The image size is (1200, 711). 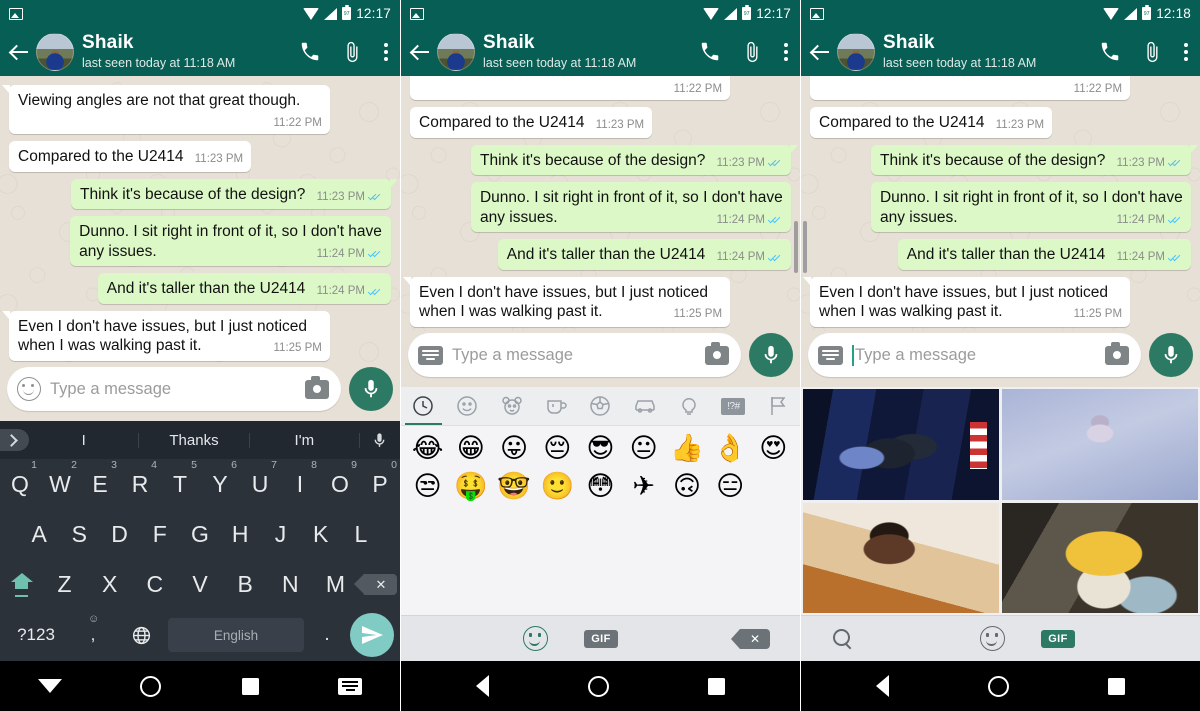 I want to click on send-key, so click(x=372, y=635).